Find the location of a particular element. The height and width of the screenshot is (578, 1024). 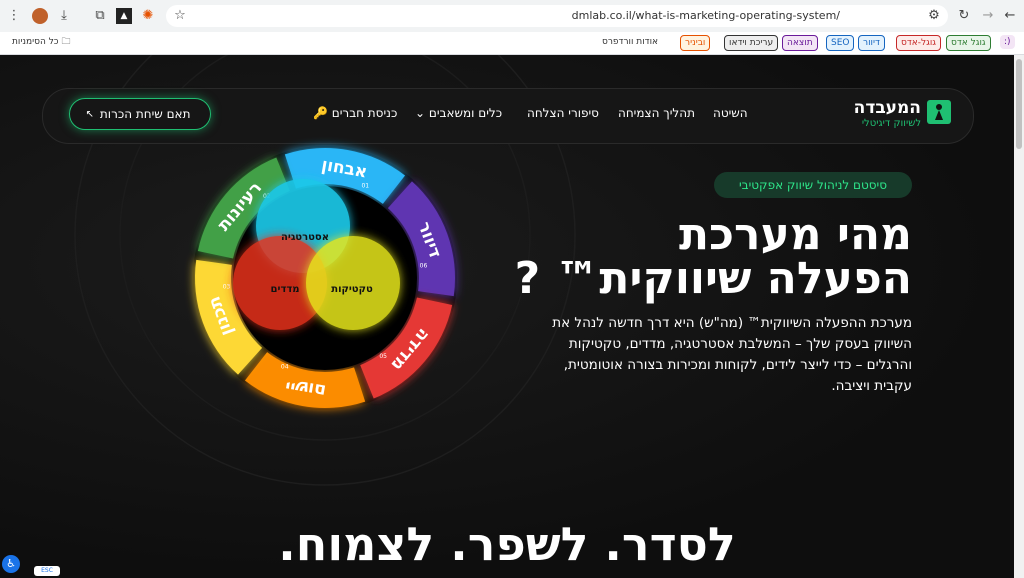

arrow-icon: ↖ is located at coordinates (89, 114).